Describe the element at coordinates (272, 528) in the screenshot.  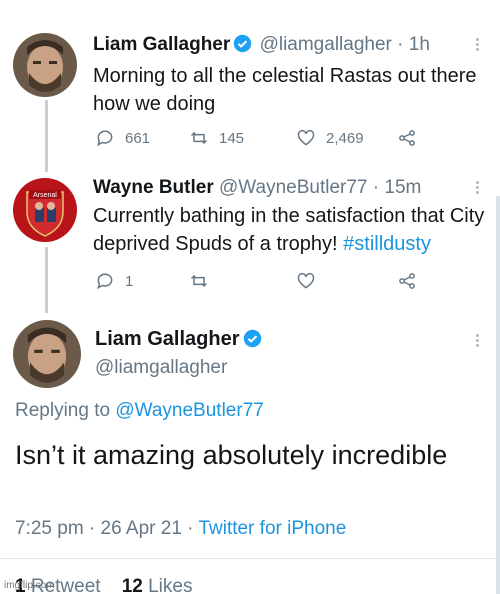
I see `tweet-source-link: Twitter for iPhone` at that location.